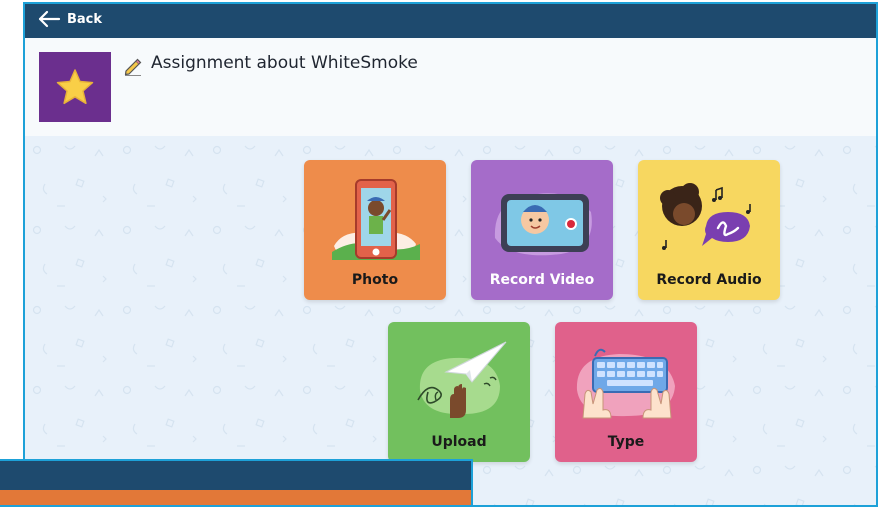 Image resolution: width=886 pixels, height=507 pixels. I want to click on background-window-strip, so click(236, 483).